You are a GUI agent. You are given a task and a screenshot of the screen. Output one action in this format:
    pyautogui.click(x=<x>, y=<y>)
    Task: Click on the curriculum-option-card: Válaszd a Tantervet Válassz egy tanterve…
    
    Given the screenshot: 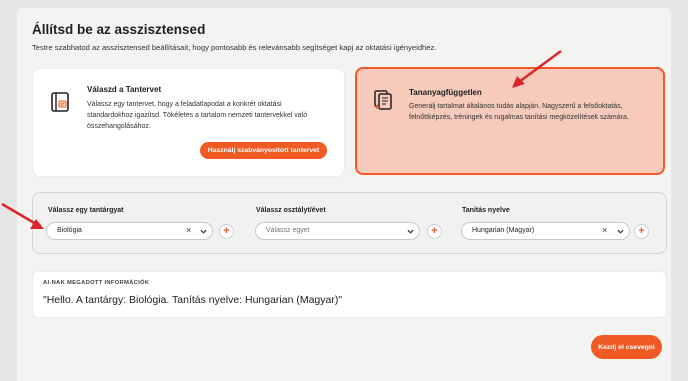 What is the action you would take?
    pyautogui.click(x=188, y=122)
    